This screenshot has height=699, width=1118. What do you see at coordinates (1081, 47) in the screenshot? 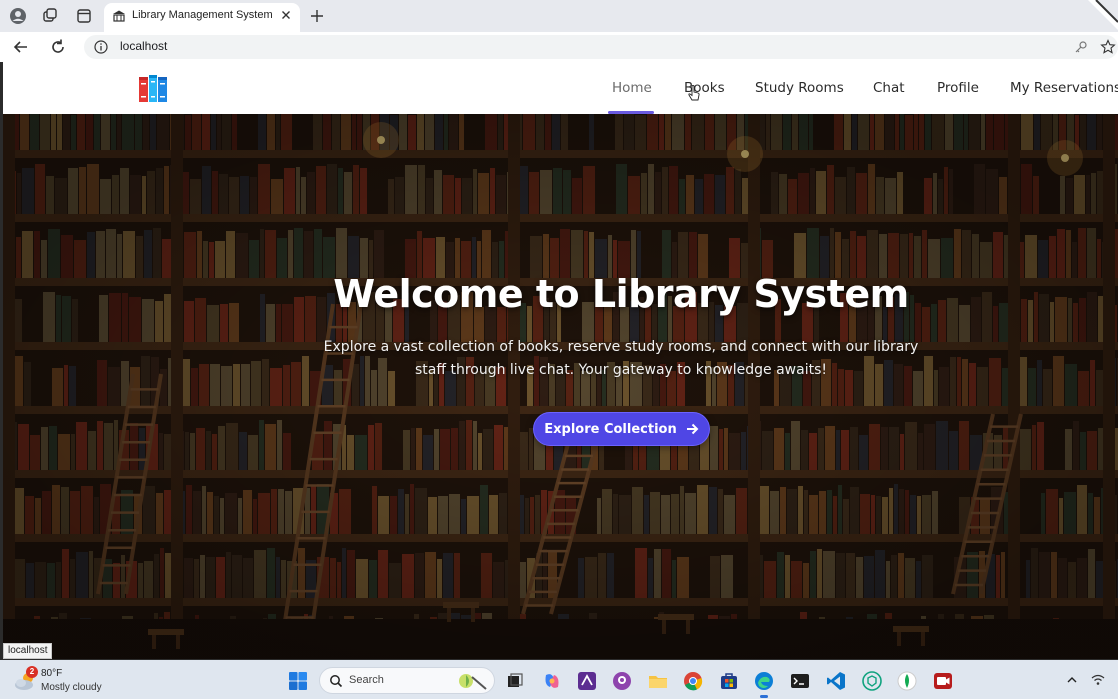
I see `password-key-icon` at bounding box center [1081, 47].